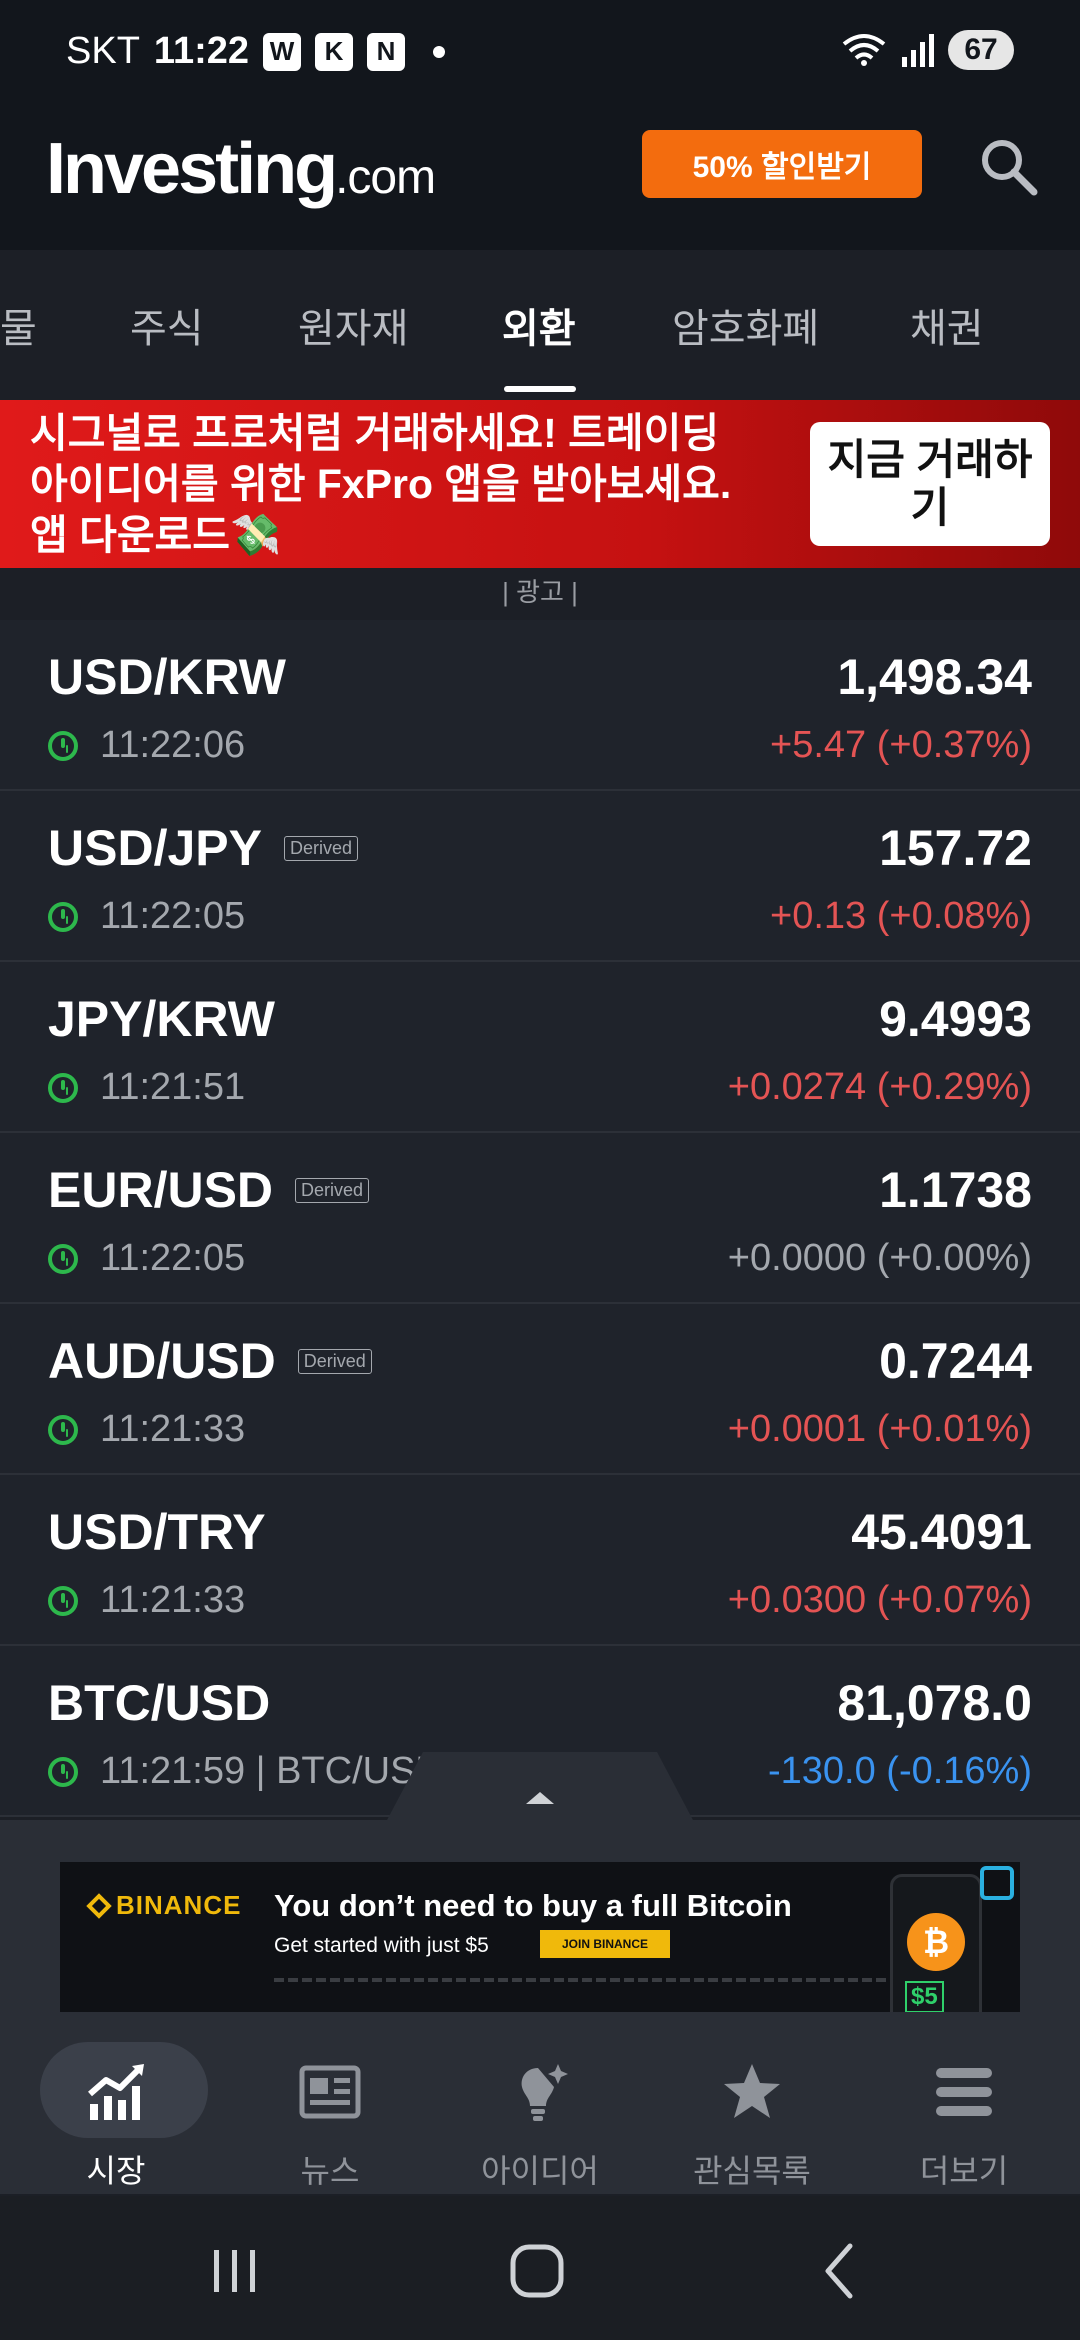  Describe the element at coordinates (537, 2271) in the screenshot. I see `home-icon` at that location.